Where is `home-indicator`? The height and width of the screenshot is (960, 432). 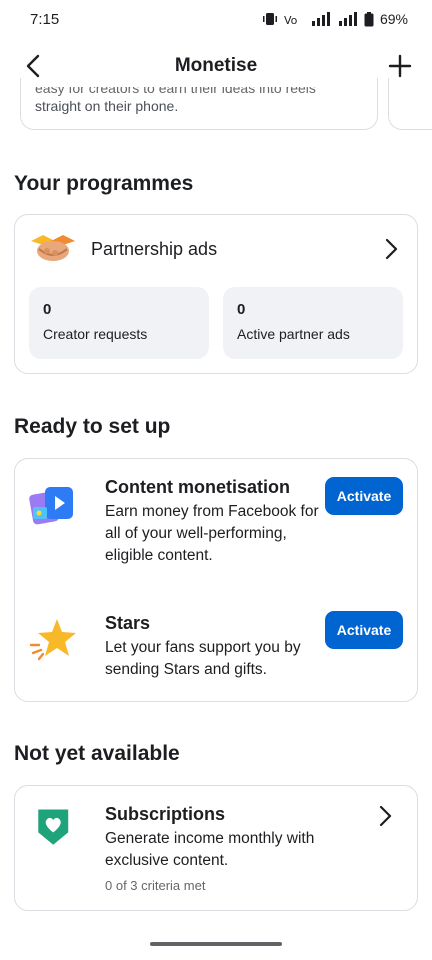 home-indicator is located at coordinates (216, 944).